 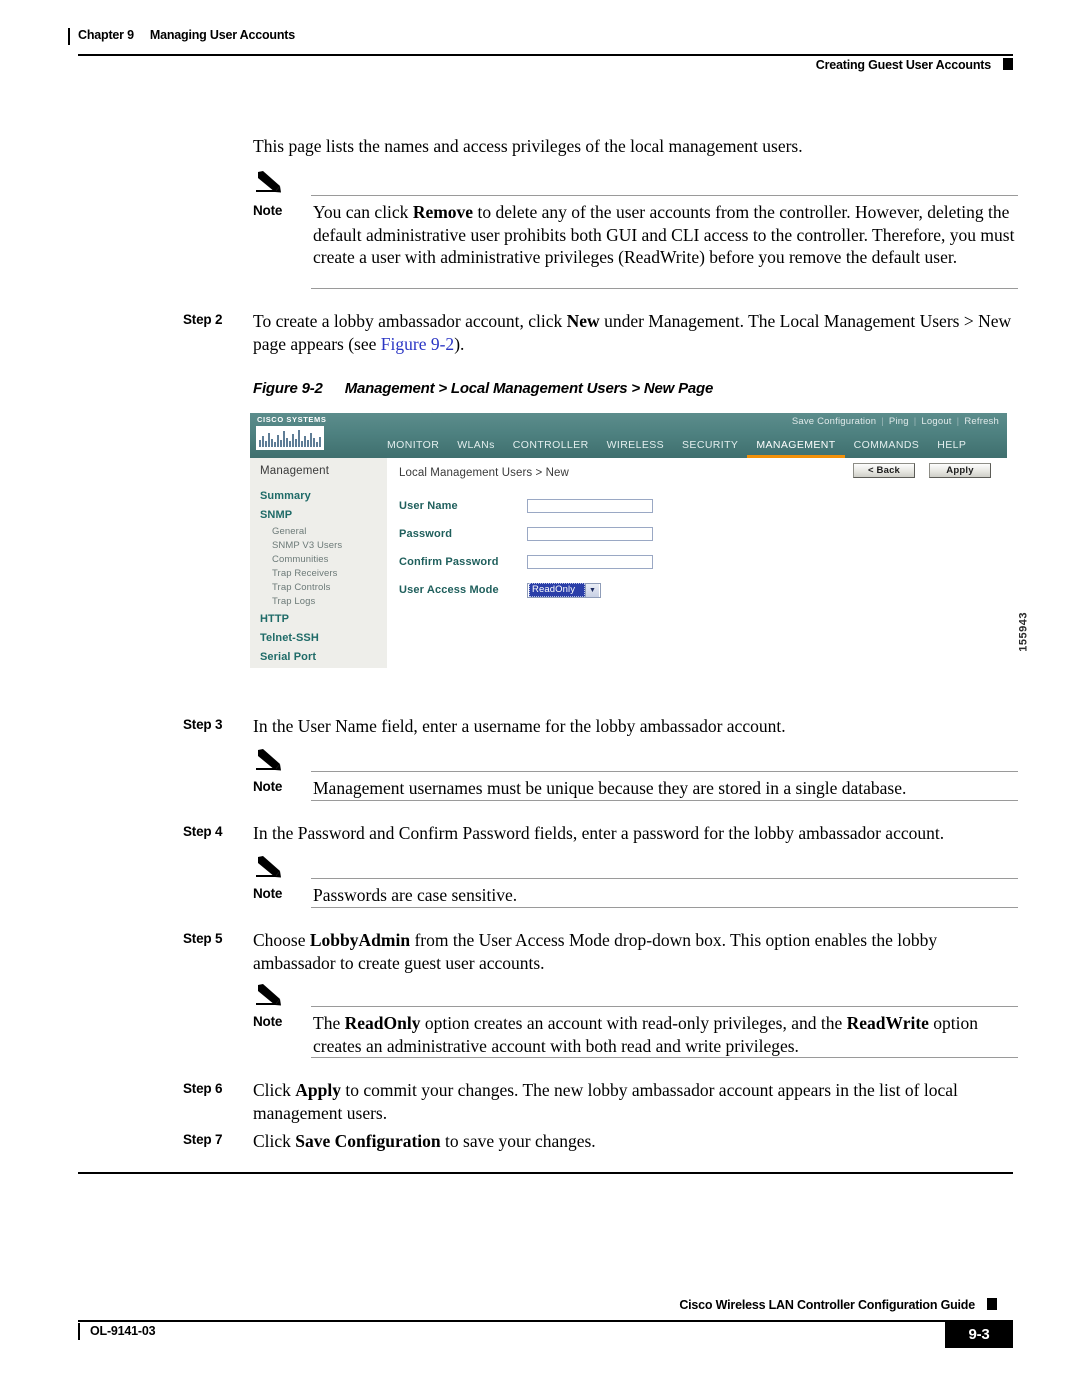 I want to click on note-label-4: Note, so click(x=268, y=1021).